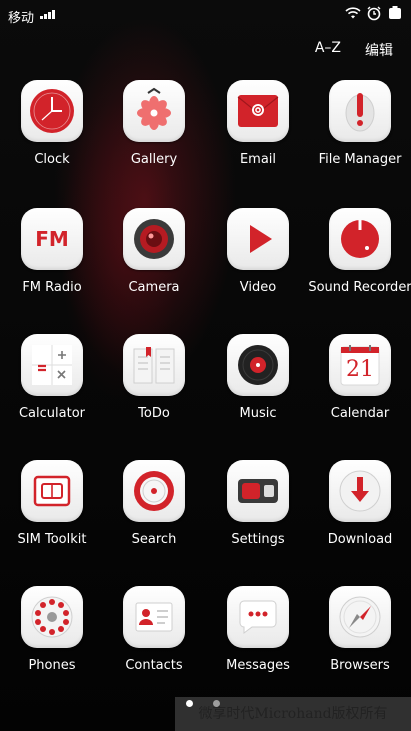 The image size is (411, 731). I want to click on calendar-icon: 21, so click(360, 365).